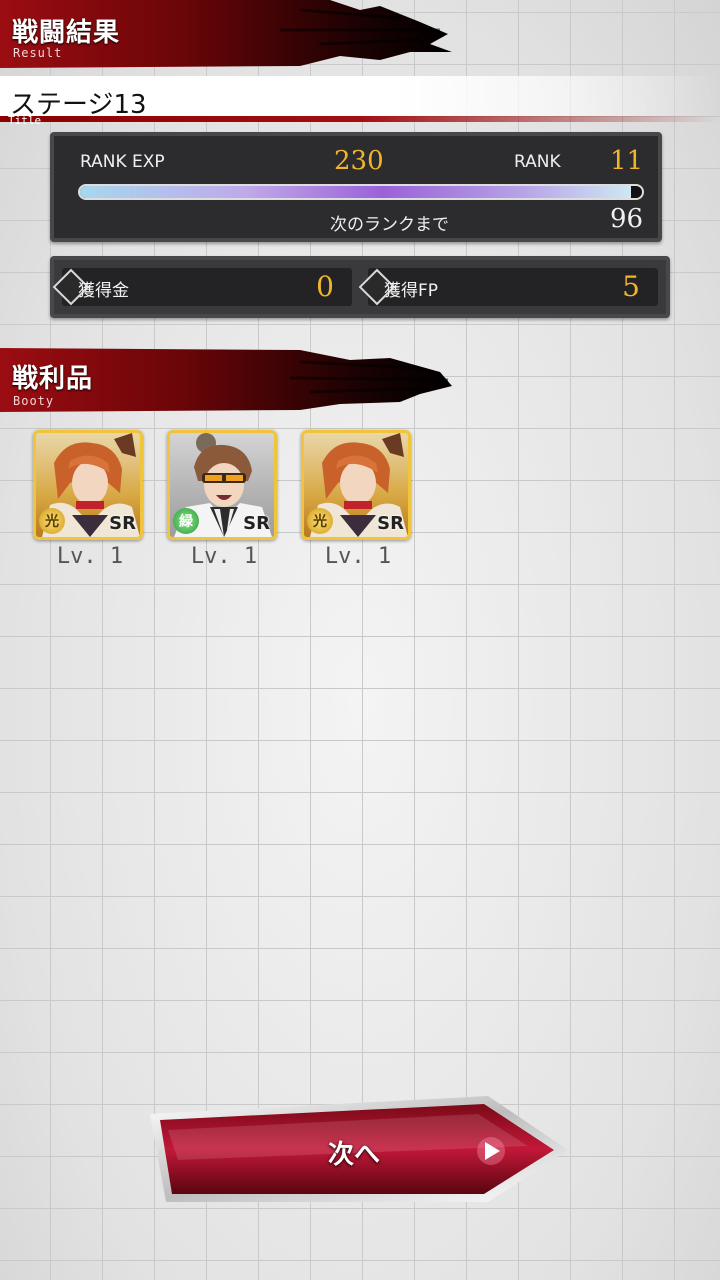  I want to click on attribute-green-icon: 緑, so click(186, 521).